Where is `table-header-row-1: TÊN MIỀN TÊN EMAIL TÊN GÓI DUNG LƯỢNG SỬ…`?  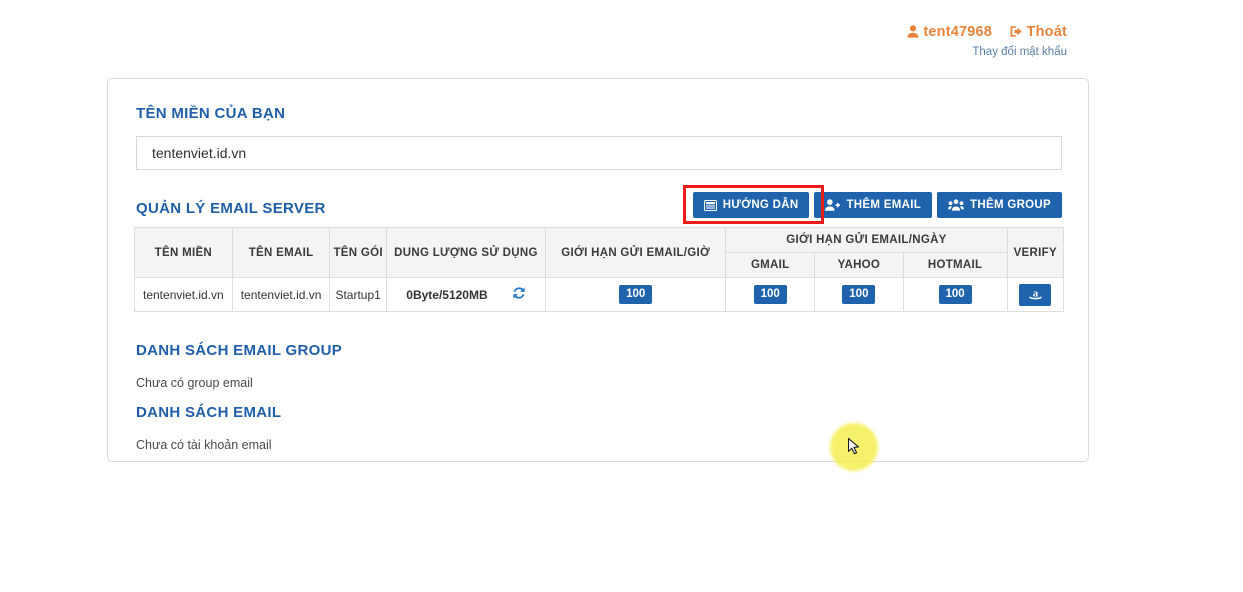 table-header-row-1: TÊN MIỀN TÊN EMAIL TÊN GÓI DUNG LƯỢNG SỬ… is located at coordinates (599, 252).